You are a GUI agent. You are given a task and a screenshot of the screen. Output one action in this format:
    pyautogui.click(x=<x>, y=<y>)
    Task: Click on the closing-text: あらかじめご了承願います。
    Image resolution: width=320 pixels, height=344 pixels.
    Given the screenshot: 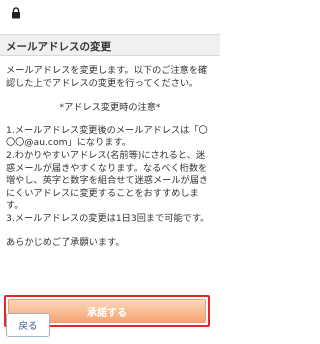 What is the action you would take?
    pyautogui.click(x=65, y=242)
    